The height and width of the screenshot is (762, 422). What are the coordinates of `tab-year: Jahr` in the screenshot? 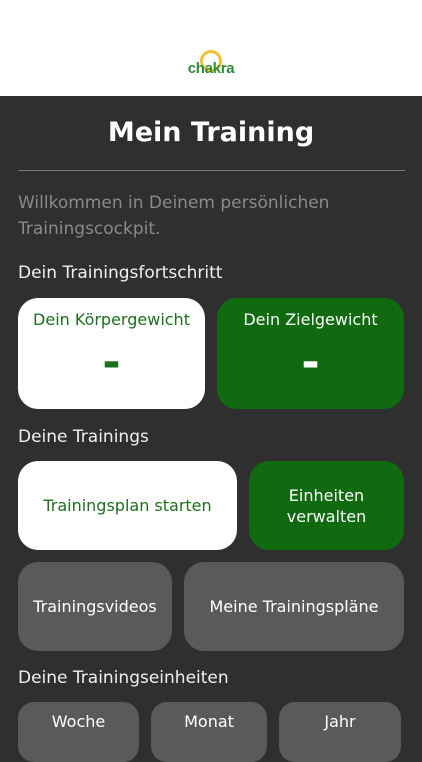 It's located at (340, 732).